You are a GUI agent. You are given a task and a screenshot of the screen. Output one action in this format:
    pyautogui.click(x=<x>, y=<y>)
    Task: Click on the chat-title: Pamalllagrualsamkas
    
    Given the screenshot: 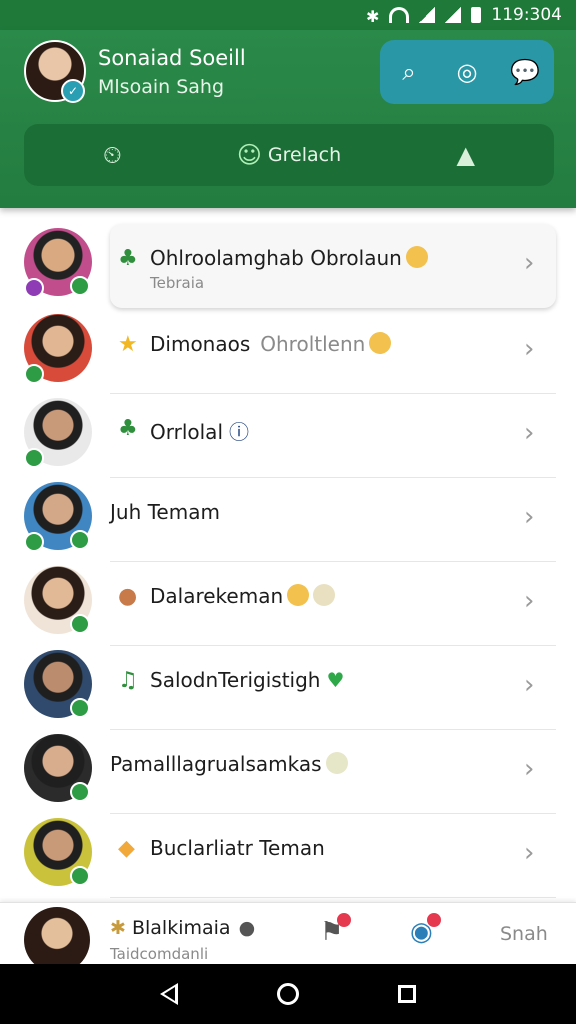 What is the action you would take?
    pyautogui.click(x=229, y=764)
    